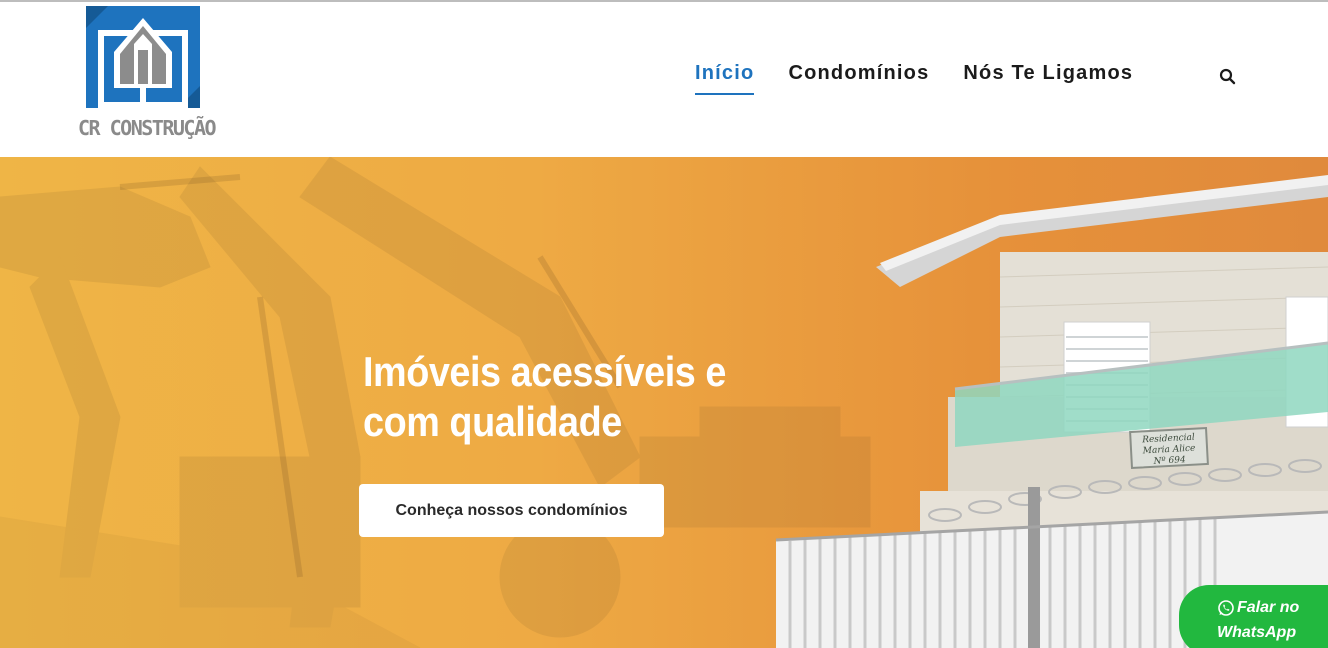 This screenshot has height=648, width=1328. I want to click on main-nav: Início Condomínios Nós Te Ligamos, so click(931, 82).